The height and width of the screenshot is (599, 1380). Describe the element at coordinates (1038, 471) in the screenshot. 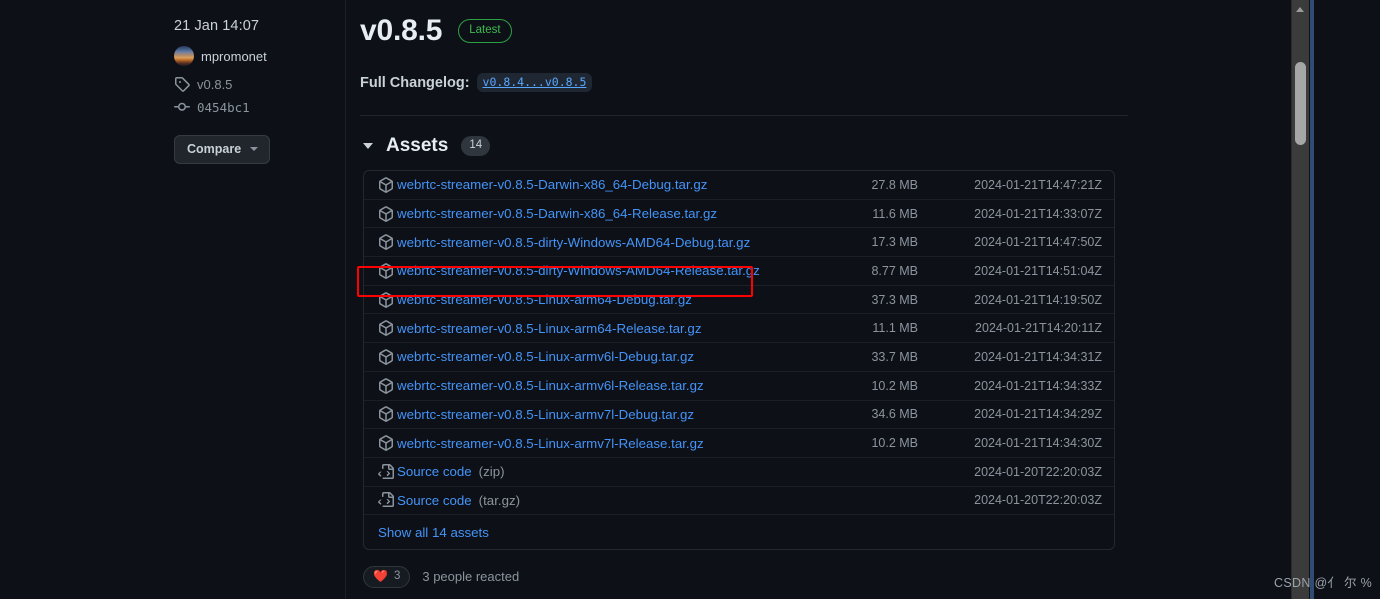

I see `asset-date: 2024-01-20T22:20:03Z` at that location.